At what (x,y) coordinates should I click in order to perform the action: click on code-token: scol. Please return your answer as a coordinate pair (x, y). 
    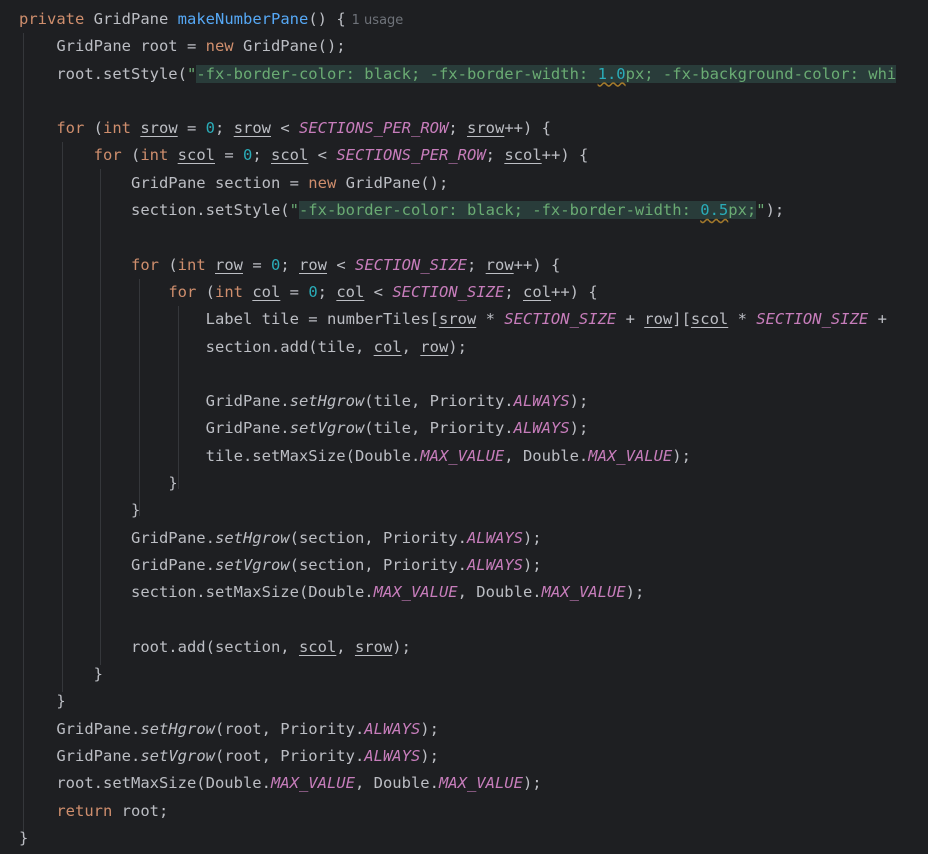
    Looking at the image, I should click on (523, 155).